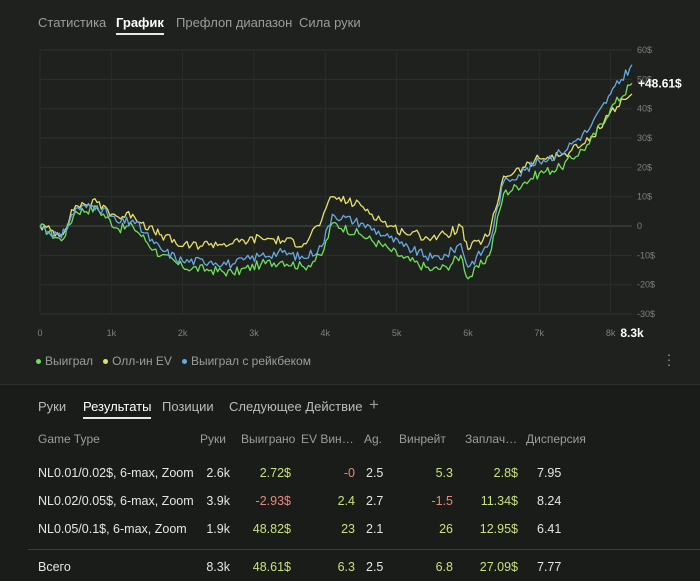 This screenshot has height=581, width=700. I want to click on cell-hands: 1.9k, so click(218, 529).